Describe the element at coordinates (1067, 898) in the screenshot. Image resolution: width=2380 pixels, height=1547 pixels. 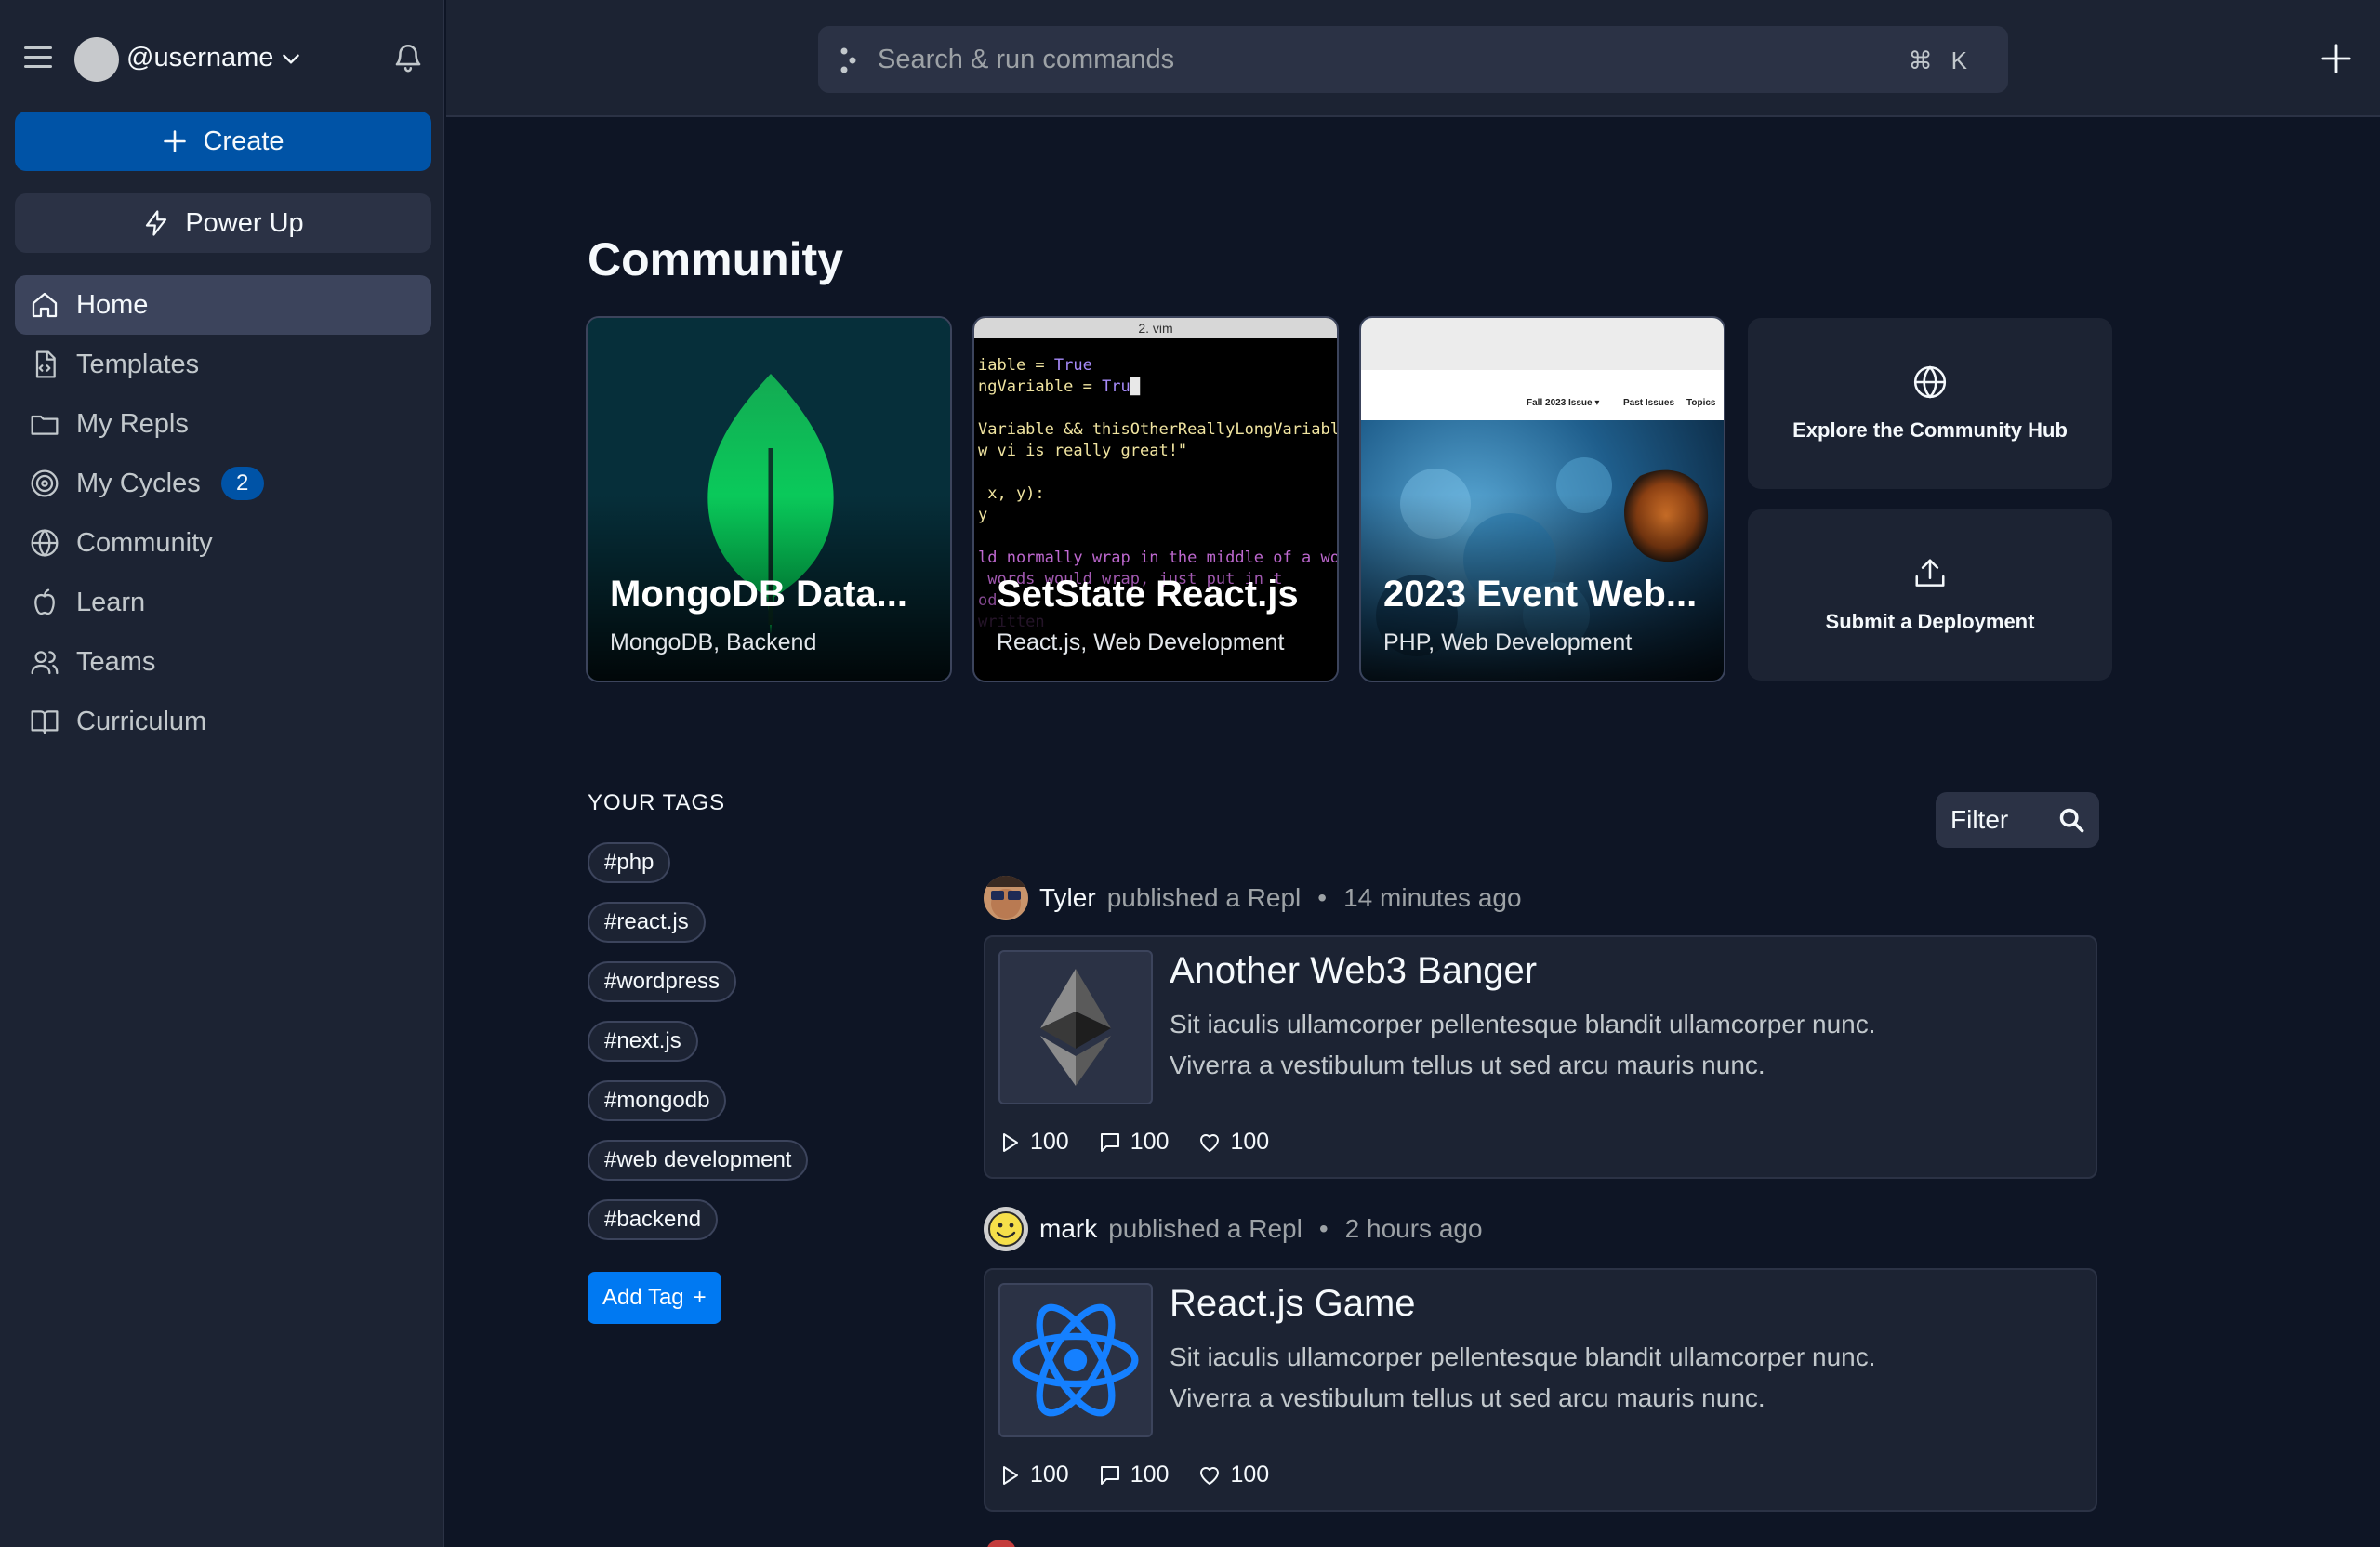
I see `post-author: Tyler` at that location.